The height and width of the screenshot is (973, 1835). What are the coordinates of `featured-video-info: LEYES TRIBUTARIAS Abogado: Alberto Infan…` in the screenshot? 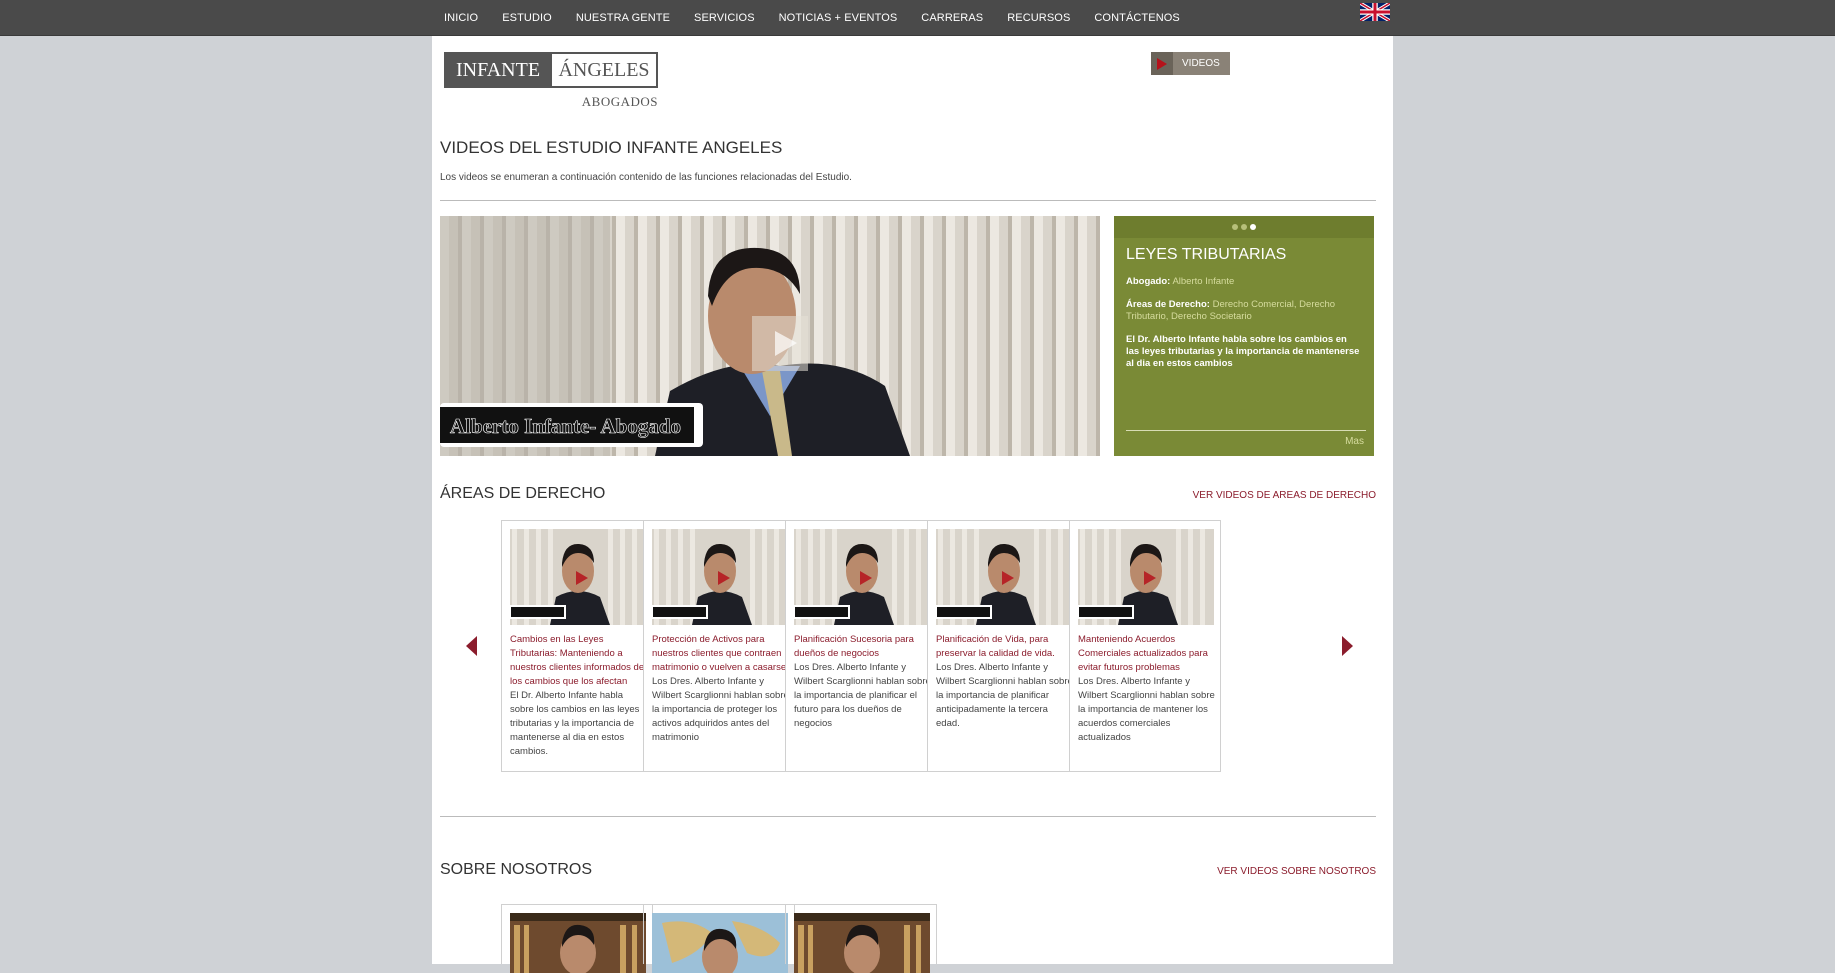 It's located at (1244, 336).